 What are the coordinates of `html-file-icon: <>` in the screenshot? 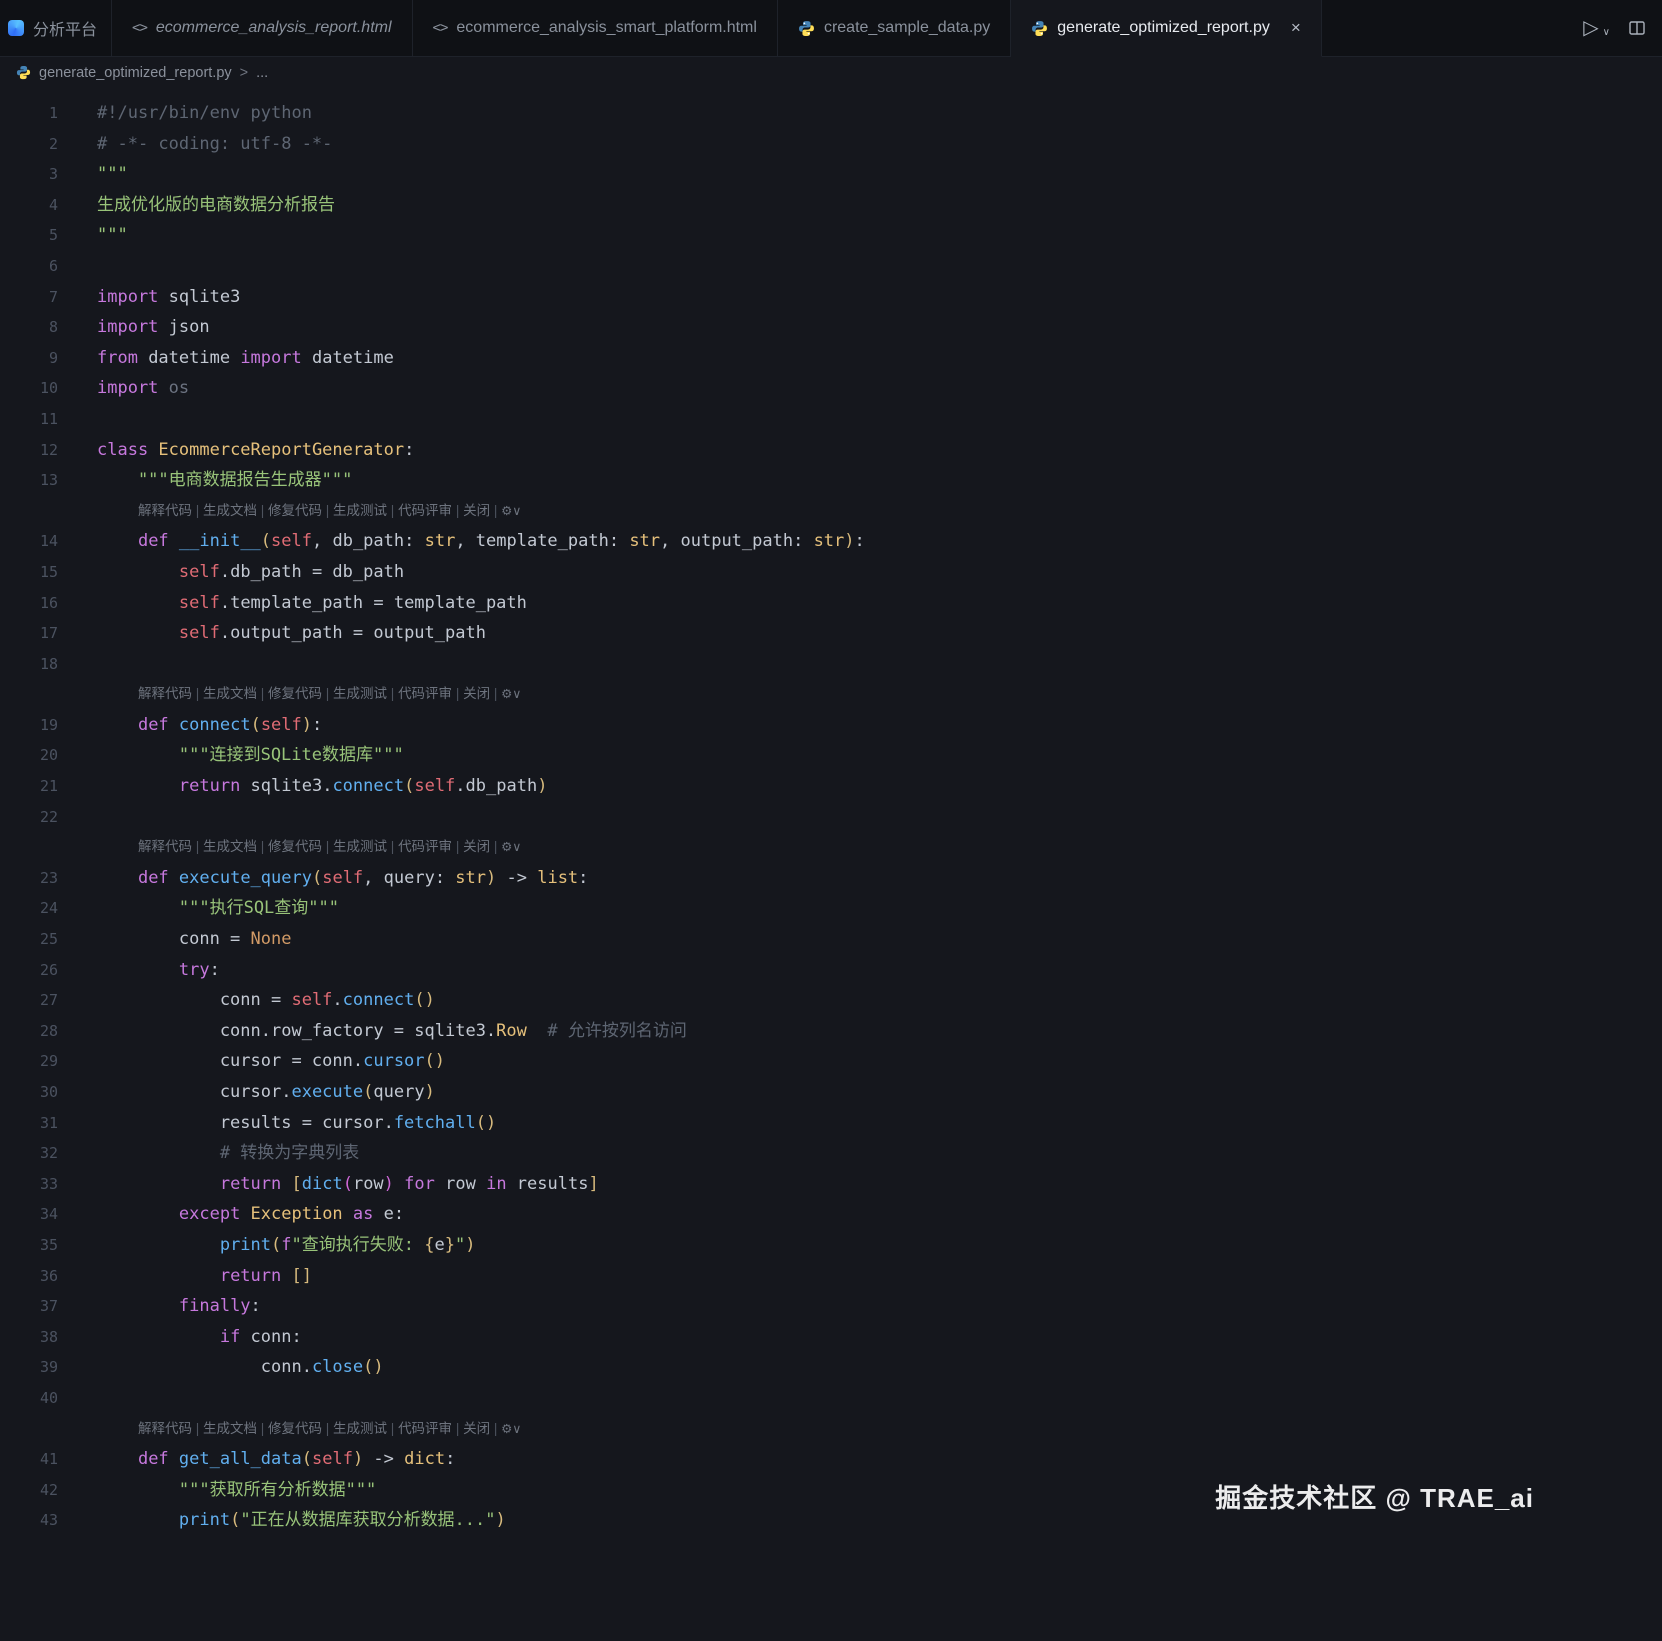 It's located at (140, 28).